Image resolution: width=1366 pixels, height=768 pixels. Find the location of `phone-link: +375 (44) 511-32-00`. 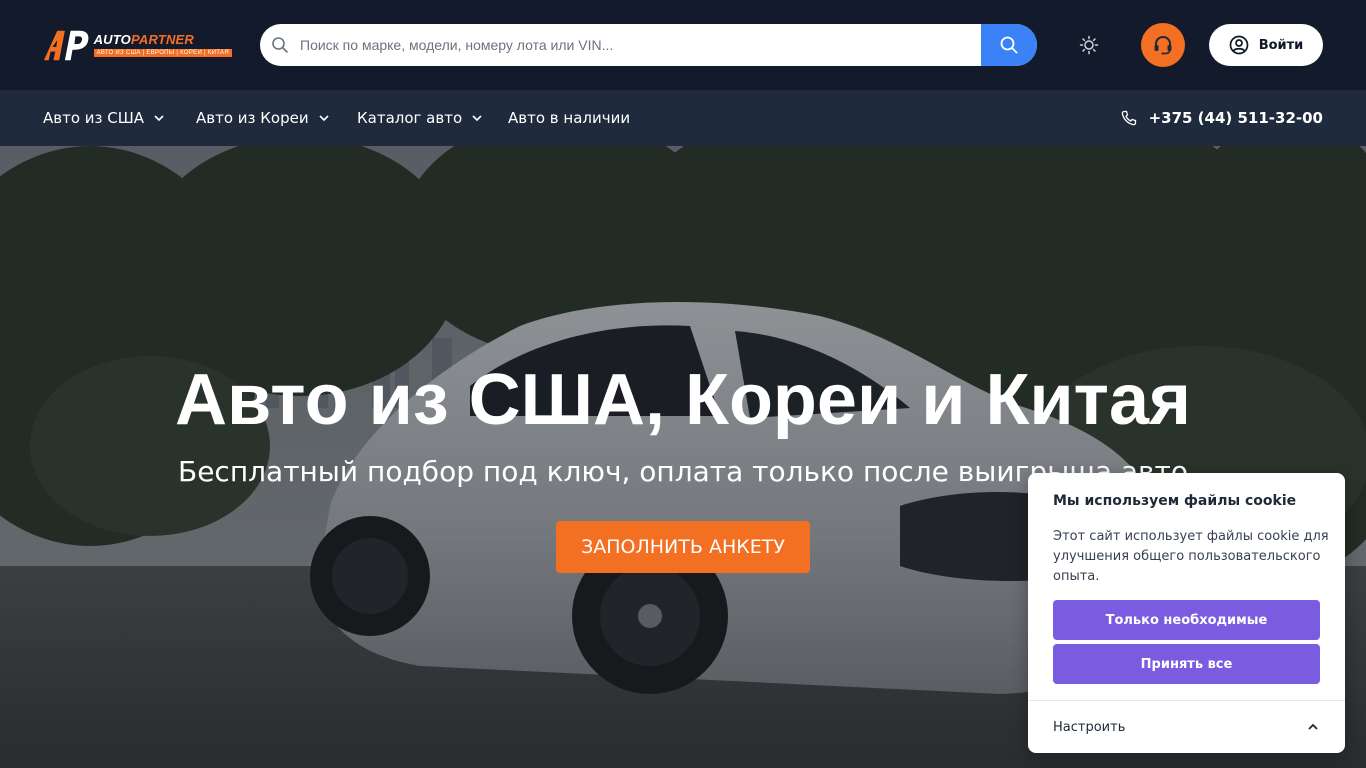

phone-link: +375 (44) 511-32-00 is located at coordinates (1222, 118).